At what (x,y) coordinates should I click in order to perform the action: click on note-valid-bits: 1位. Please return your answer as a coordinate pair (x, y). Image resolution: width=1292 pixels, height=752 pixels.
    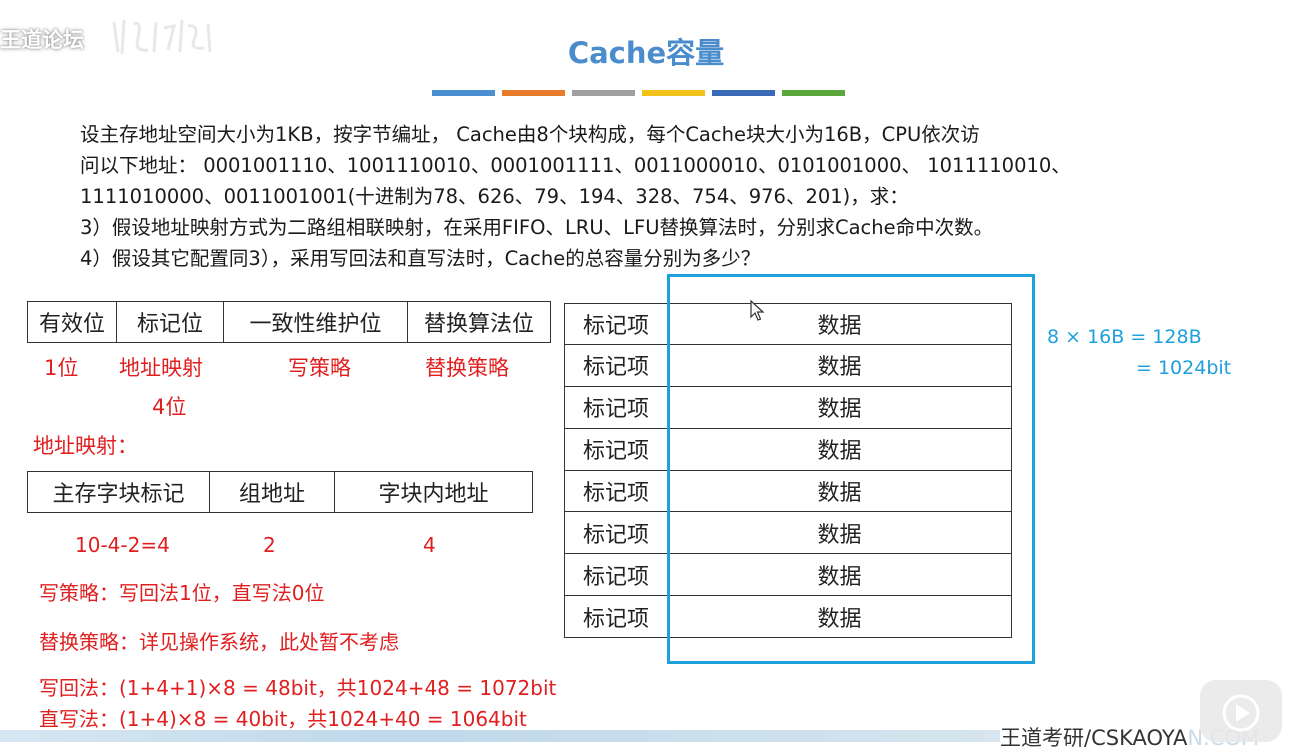
    Looking at the image, I should click on (61, 368).